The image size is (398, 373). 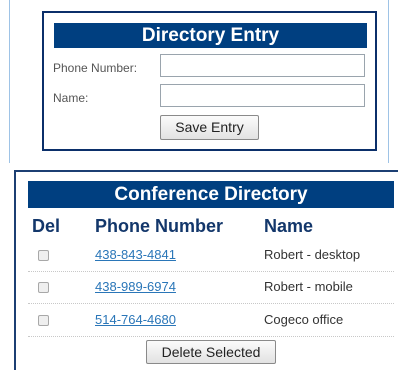 I want to click on table-row: 438-843-4841 Robert - desktop, so click(x=211, y=257).